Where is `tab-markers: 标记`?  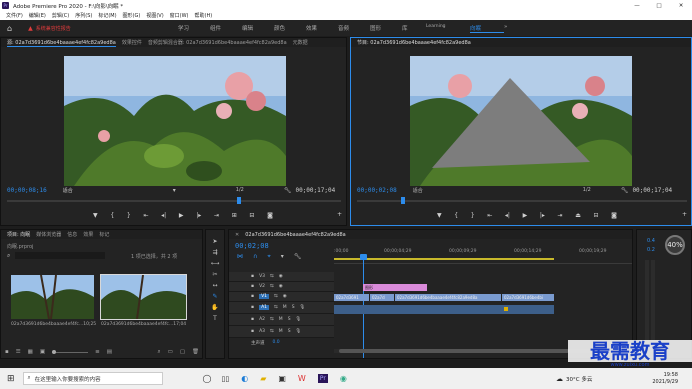
tab-markers: 标记 is located at coordinates (104, 234).